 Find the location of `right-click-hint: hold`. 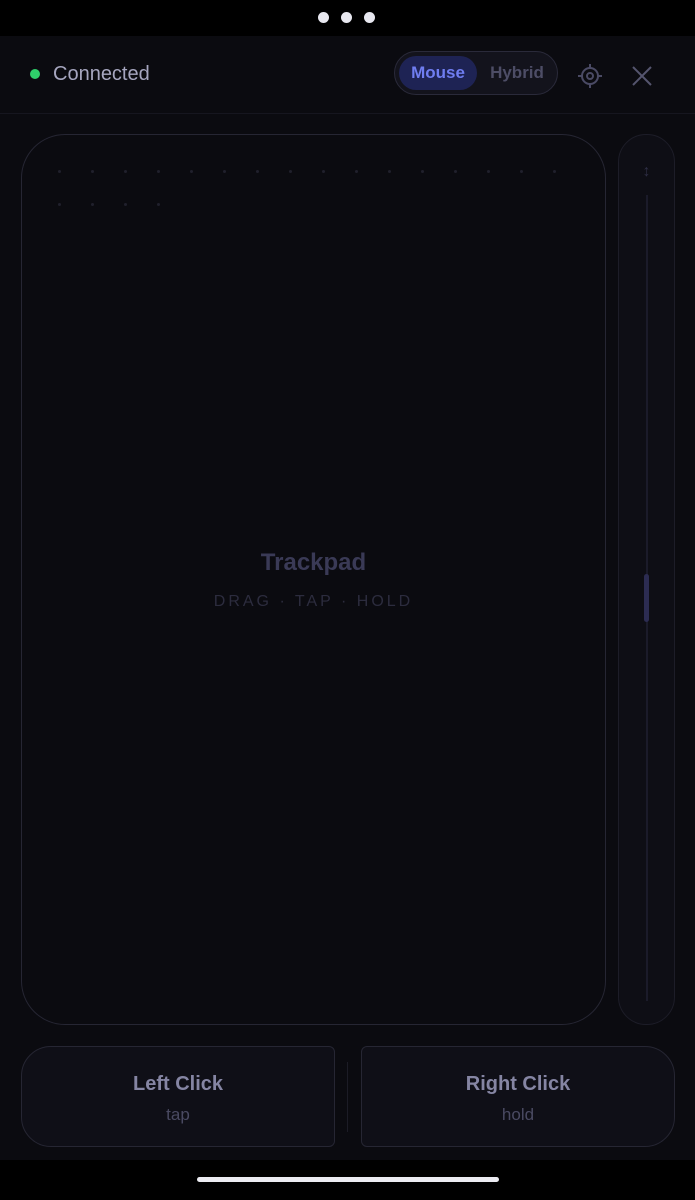

right-click-hint: hold is located at coordinates (518, 1114).